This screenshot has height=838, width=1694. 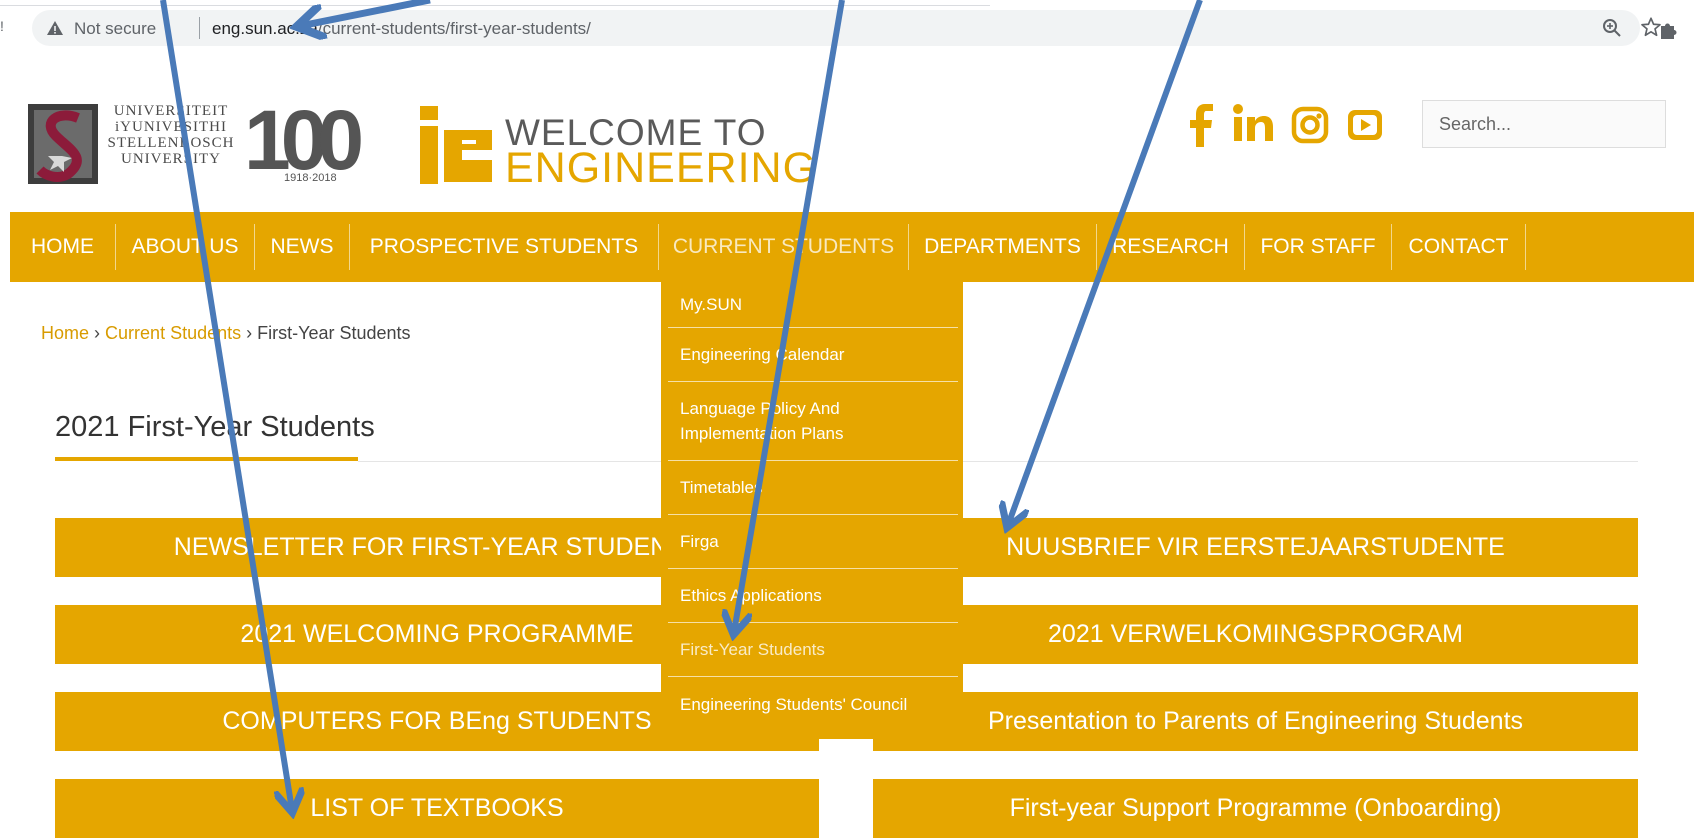 I want to click on nuusbrief-button: NUUSBRIEF VIR EERSTEJAARSTUDENTE, so click(x=1255, y=547).